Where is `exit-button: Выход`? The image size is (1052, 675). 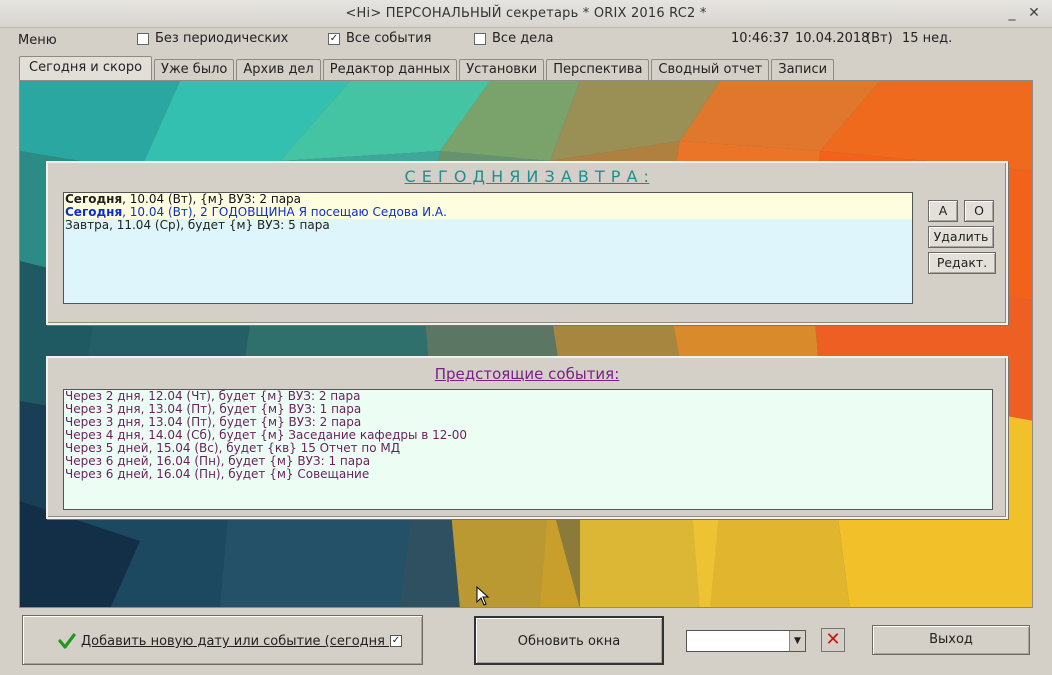 exit-button: Выход is located at coordinates (951, 640).